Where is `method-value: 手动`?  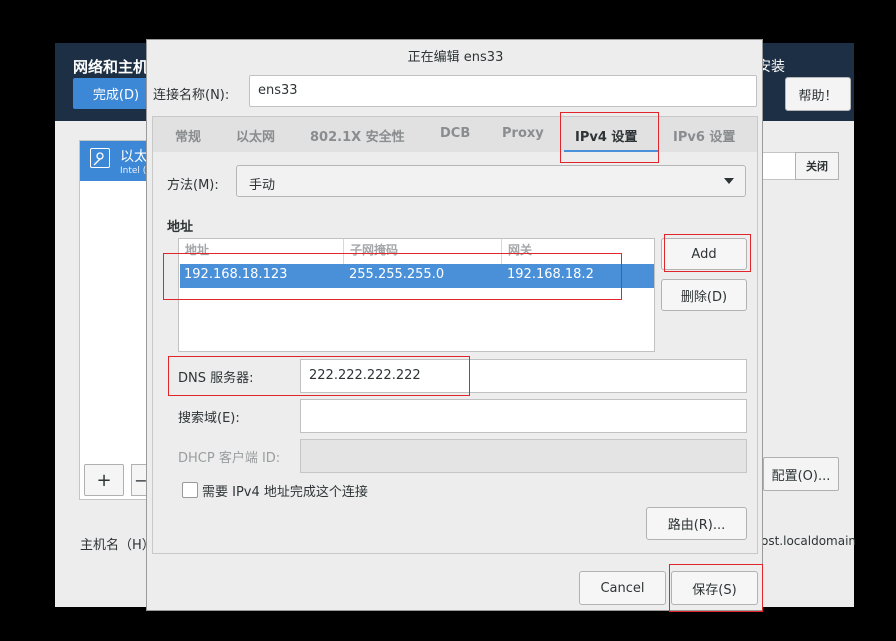
method-value: 手动 is located at coordinates (262, 185).